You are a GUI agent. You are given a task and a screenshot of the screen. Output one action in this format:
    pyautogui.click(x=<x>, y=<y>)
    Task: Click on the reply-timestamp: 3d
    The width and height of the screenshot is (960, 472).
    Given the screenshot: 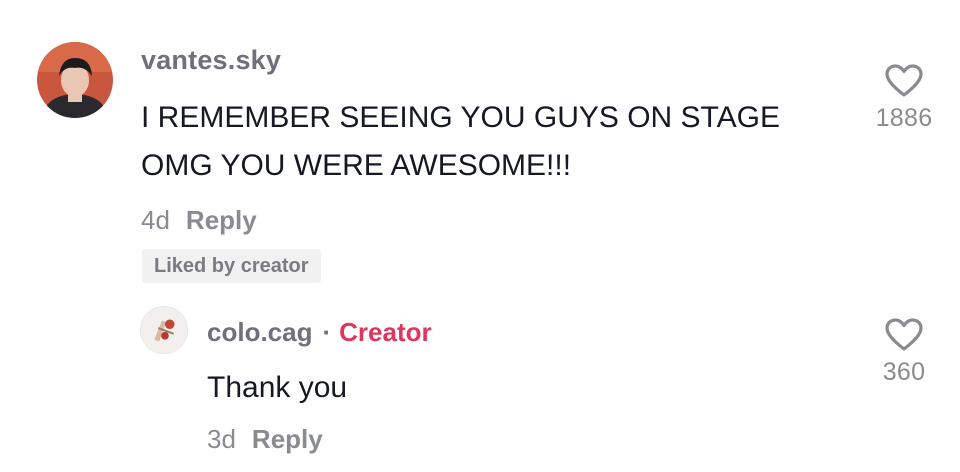 What is the action you would take?
    pyautogui.click(x=221, y=439)
    